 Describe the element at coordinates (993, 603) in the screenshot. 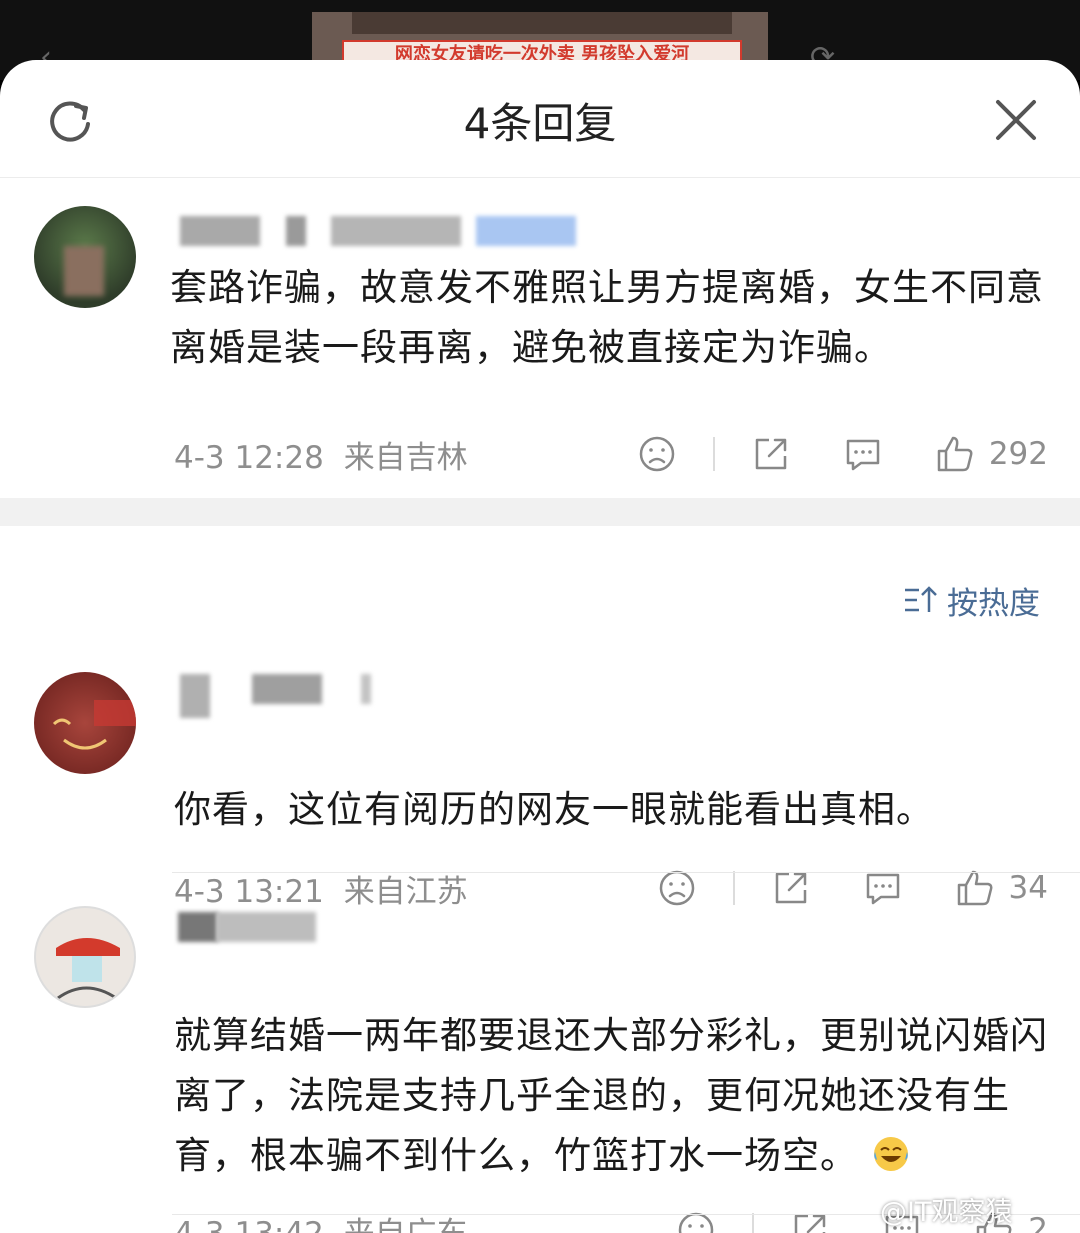

I see `sort-label: 按热度` at that location.